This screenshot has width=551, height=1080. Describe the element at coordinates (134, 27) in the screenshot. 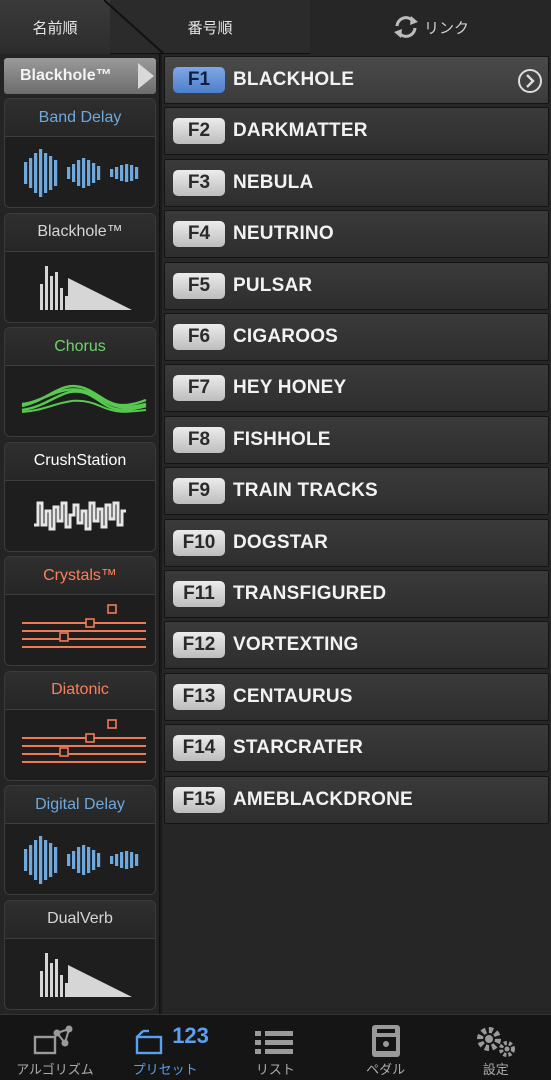

I see `tab-divider` at that location.